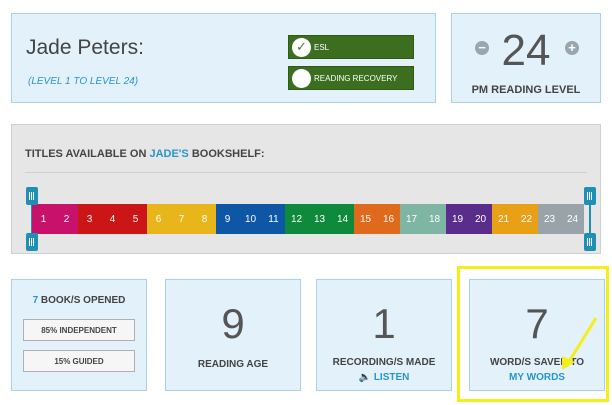 The height and width of the screenshot is (405, 612). Describe the element at coordinates (388, 219) in the screenshot. I see `level-cell-16: 16` at that location.